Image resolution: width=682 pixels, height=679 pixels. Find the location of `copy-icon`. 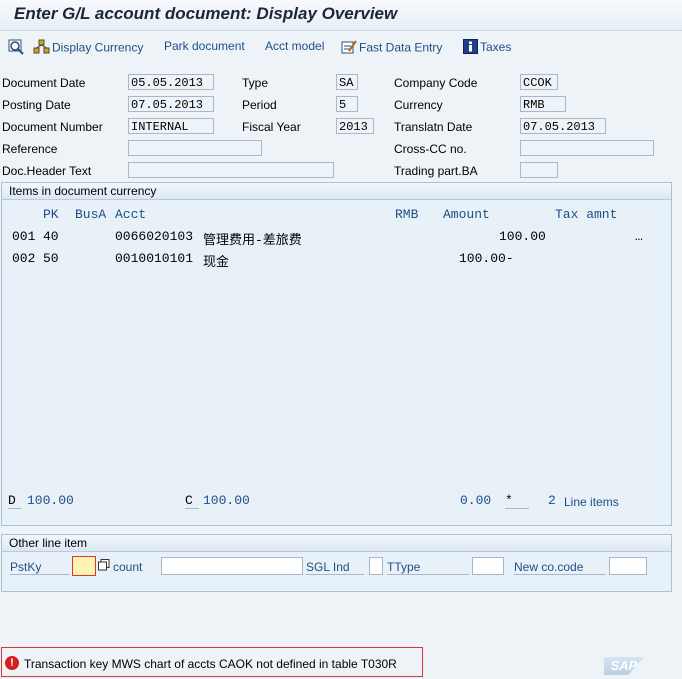

copy-icon is located at coordinates (104, 566).